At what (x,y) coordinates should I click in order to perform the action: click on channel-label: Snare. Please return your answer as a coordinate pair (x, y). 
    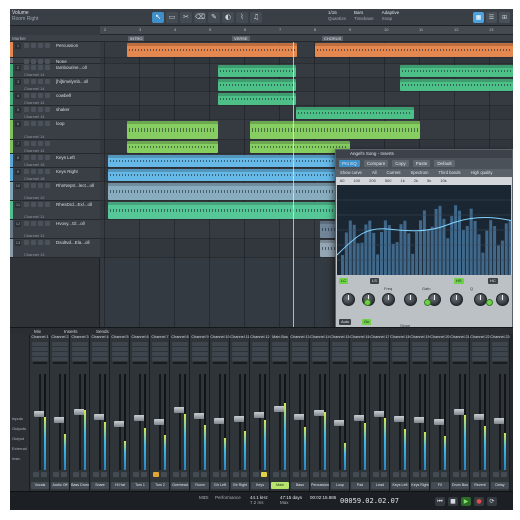
    Looking at the image, I should click on (100, 485).